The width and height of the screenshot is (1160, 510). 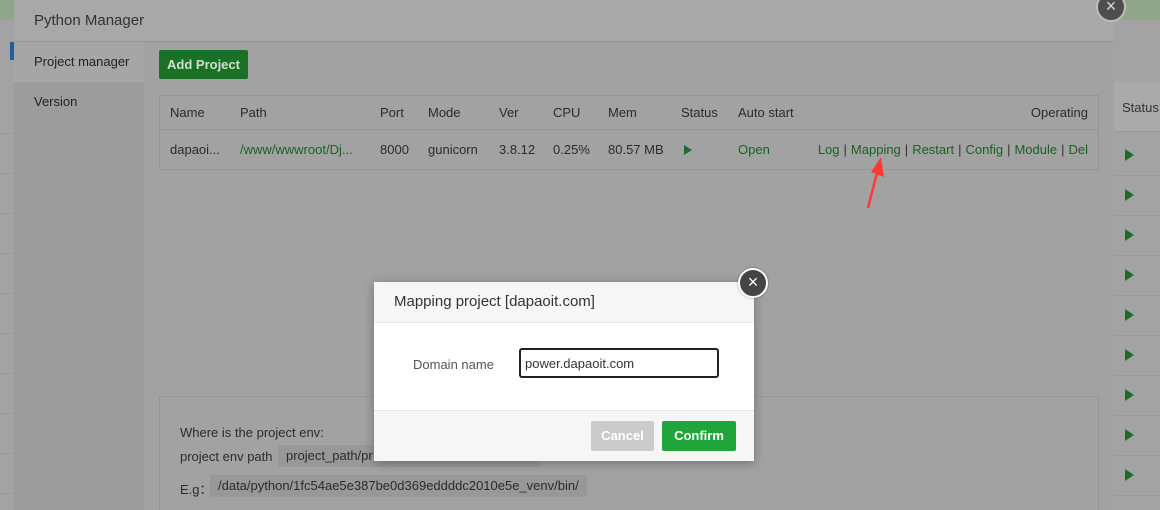 I want to click on mapping-dialog-footer: Cancel Confirm, so click(x=564, y=435).